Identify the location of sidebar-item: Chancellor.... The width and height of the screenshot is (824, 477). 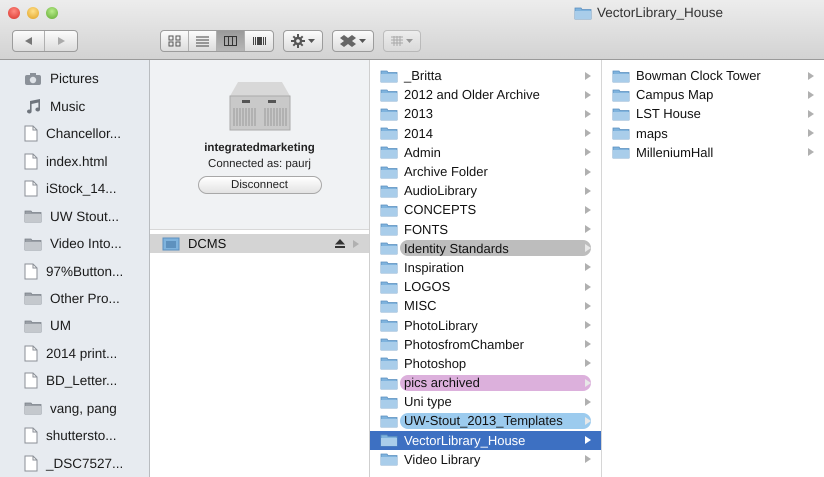
(74, 134).